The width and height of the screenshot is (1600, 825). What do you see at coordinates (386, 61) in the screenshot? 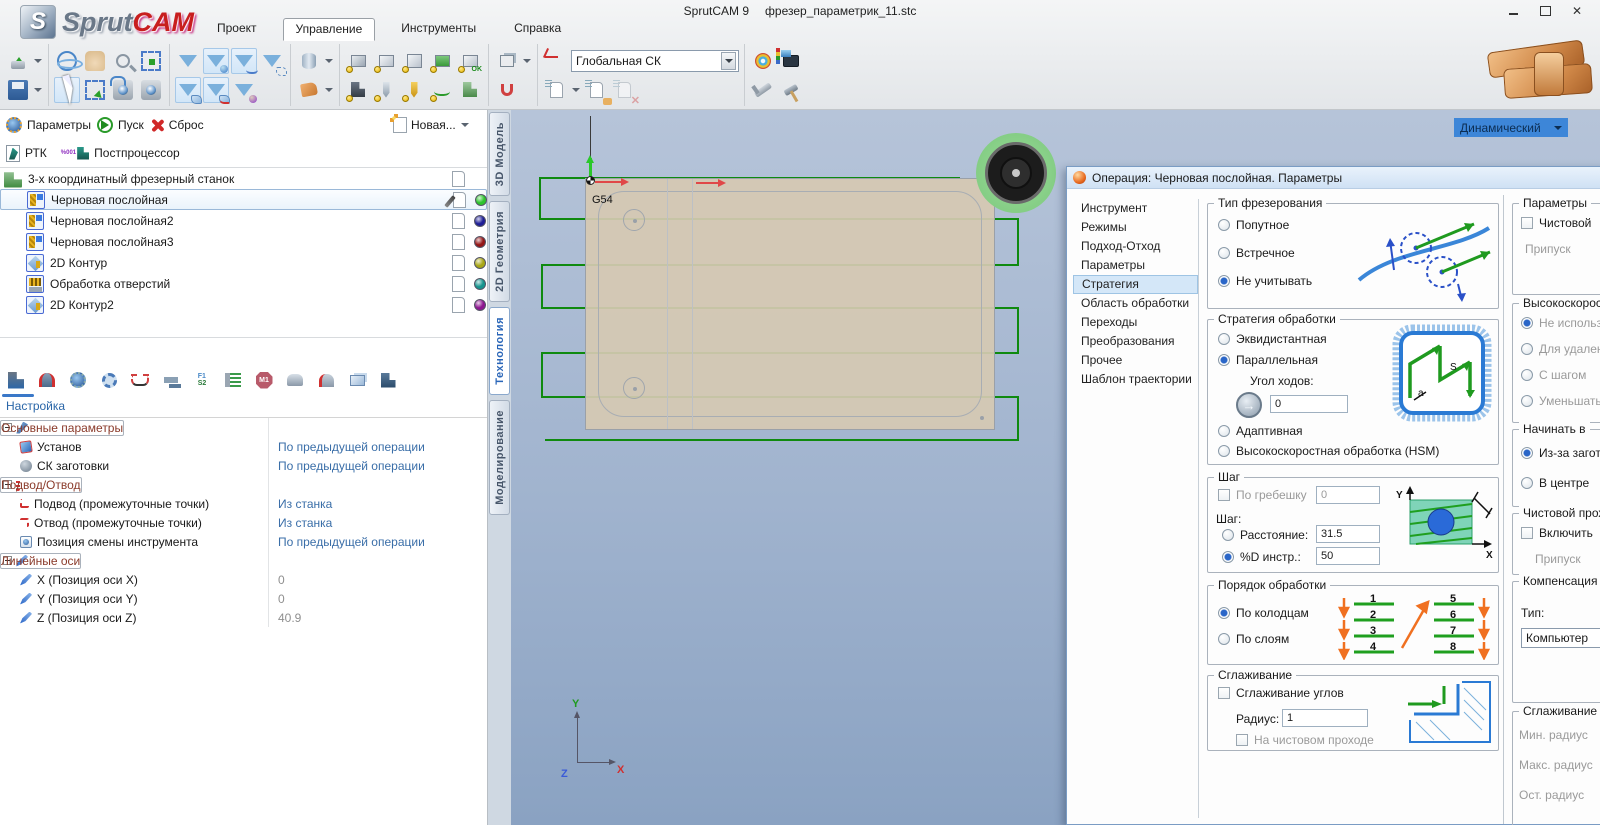
I see `stock-cap-button` at bounding box center [386, 61].